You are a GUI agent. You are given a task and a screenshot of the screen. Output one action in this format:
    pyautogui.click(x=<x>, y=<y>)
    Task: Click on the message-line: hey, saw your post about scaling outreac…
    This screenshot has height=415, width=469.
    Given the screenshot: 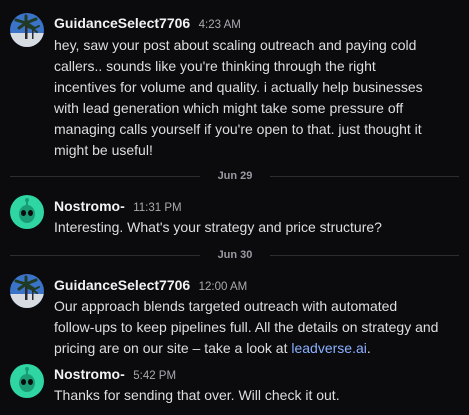 What is the action you would take?
    pyautogui.click(x=235, y=45)
    